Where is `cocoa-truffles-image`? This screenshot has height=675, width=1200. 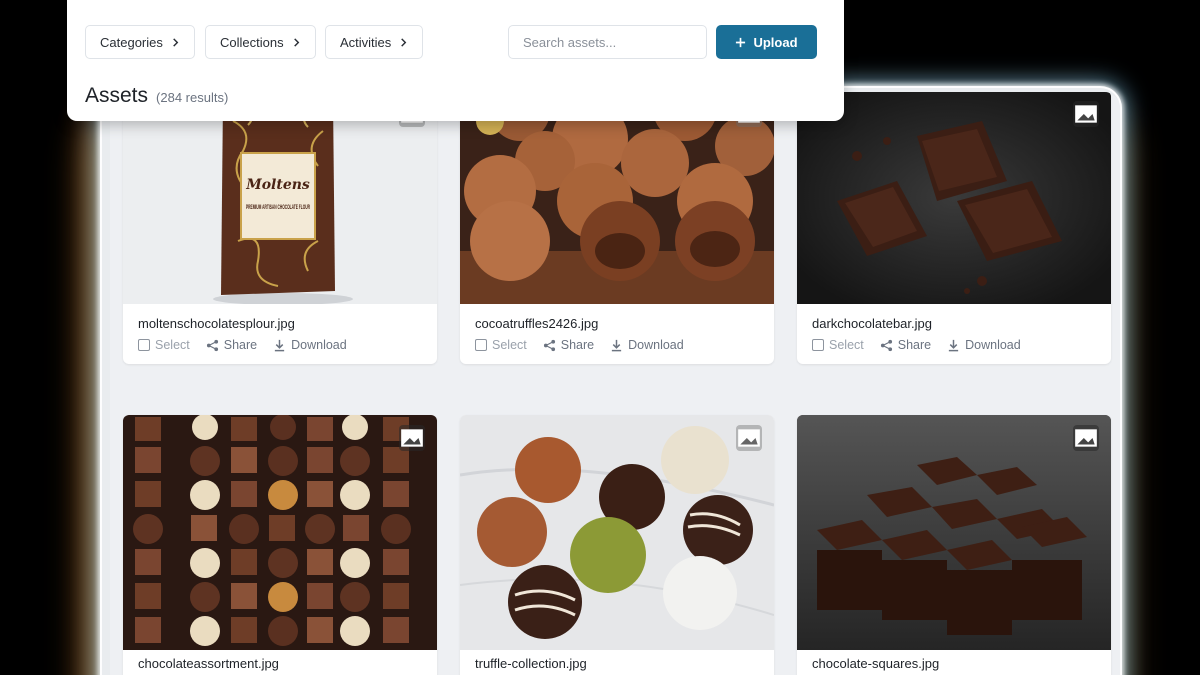
cocoa-truffles-image is located at coordinates (617, 198).